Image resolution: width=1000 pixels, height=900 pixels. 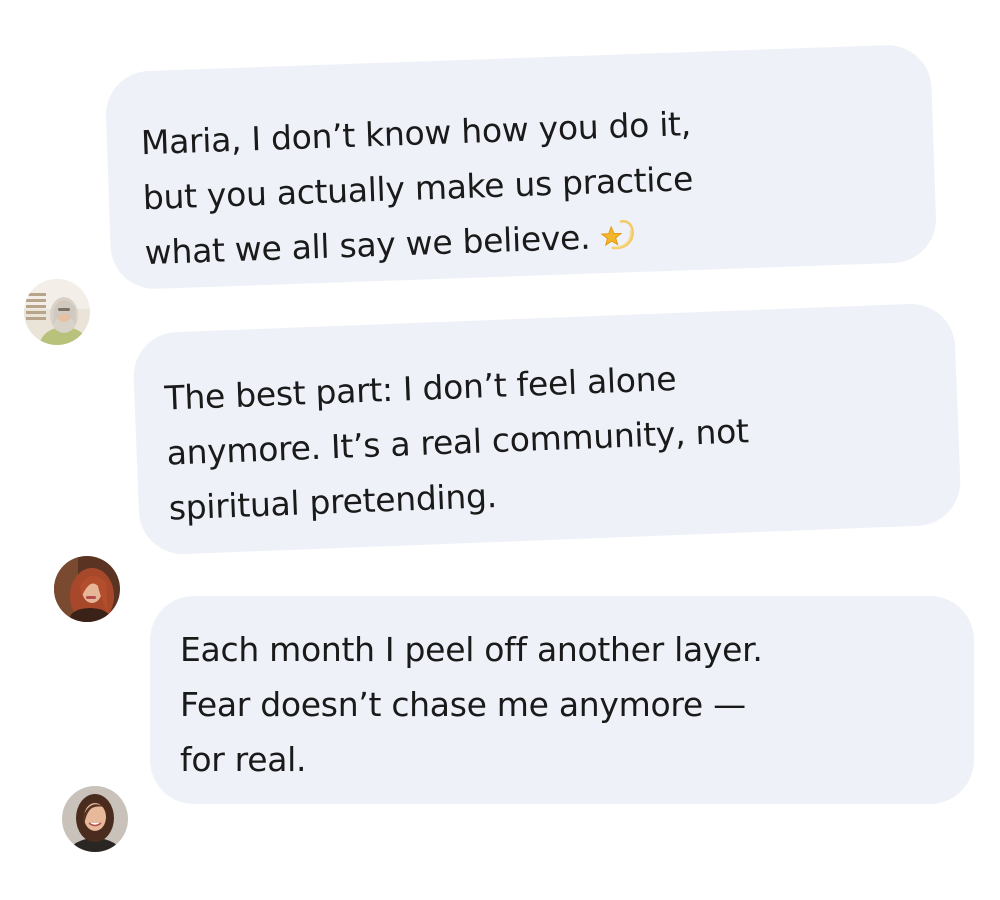 I want to click on message-3-line-1: Each month I peel off another layer., so click(x=471, y=649).